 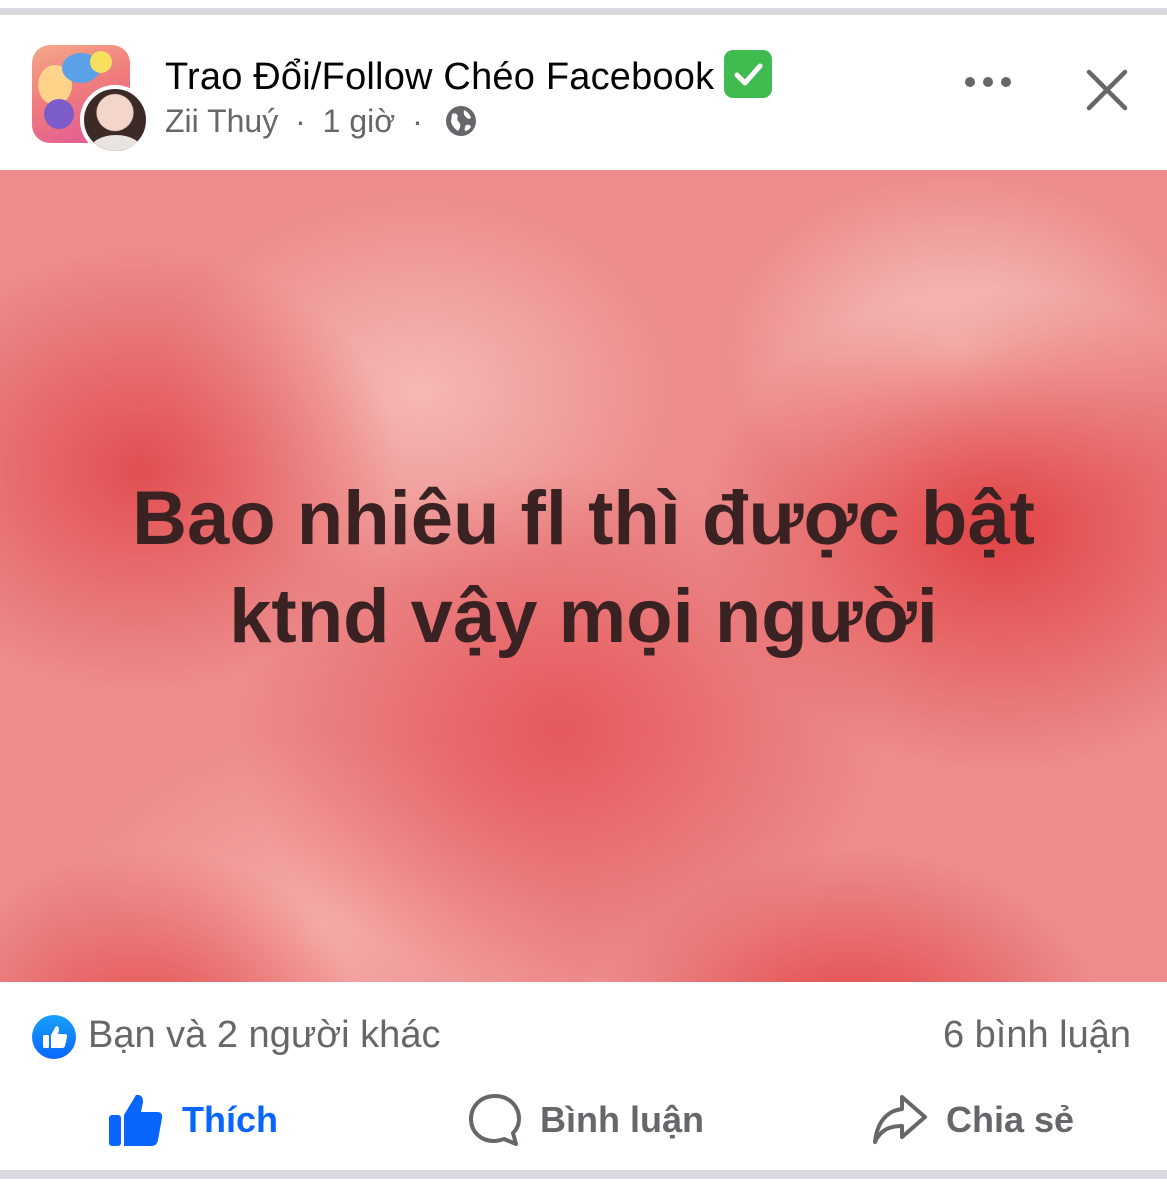 What do you see at coordinates (54, 1037) in the screenshot?
I see `like-reaction-icon` at bounding box center [54, 1037].